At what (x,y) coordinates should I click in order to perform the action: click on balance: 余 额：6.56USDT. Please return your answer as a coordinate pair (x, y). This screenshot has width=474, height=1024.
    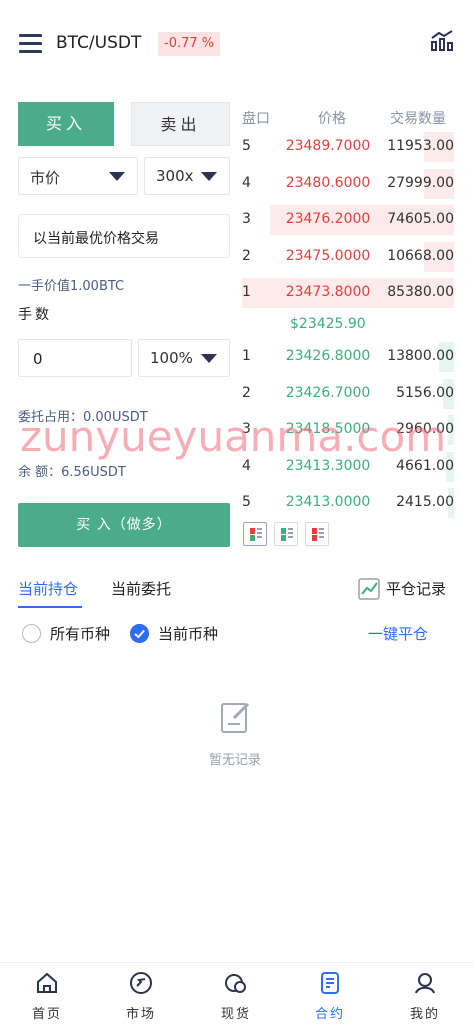
    Looking at the image, I should click on (72, 472).